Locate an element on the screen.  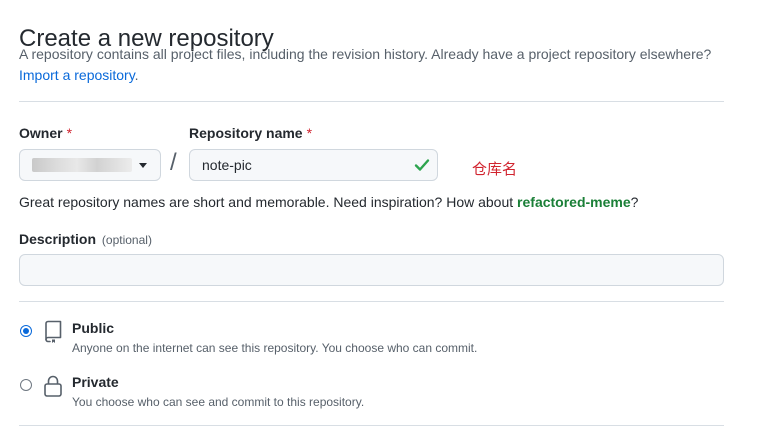
check-icon is located at coordinates (422, 165).